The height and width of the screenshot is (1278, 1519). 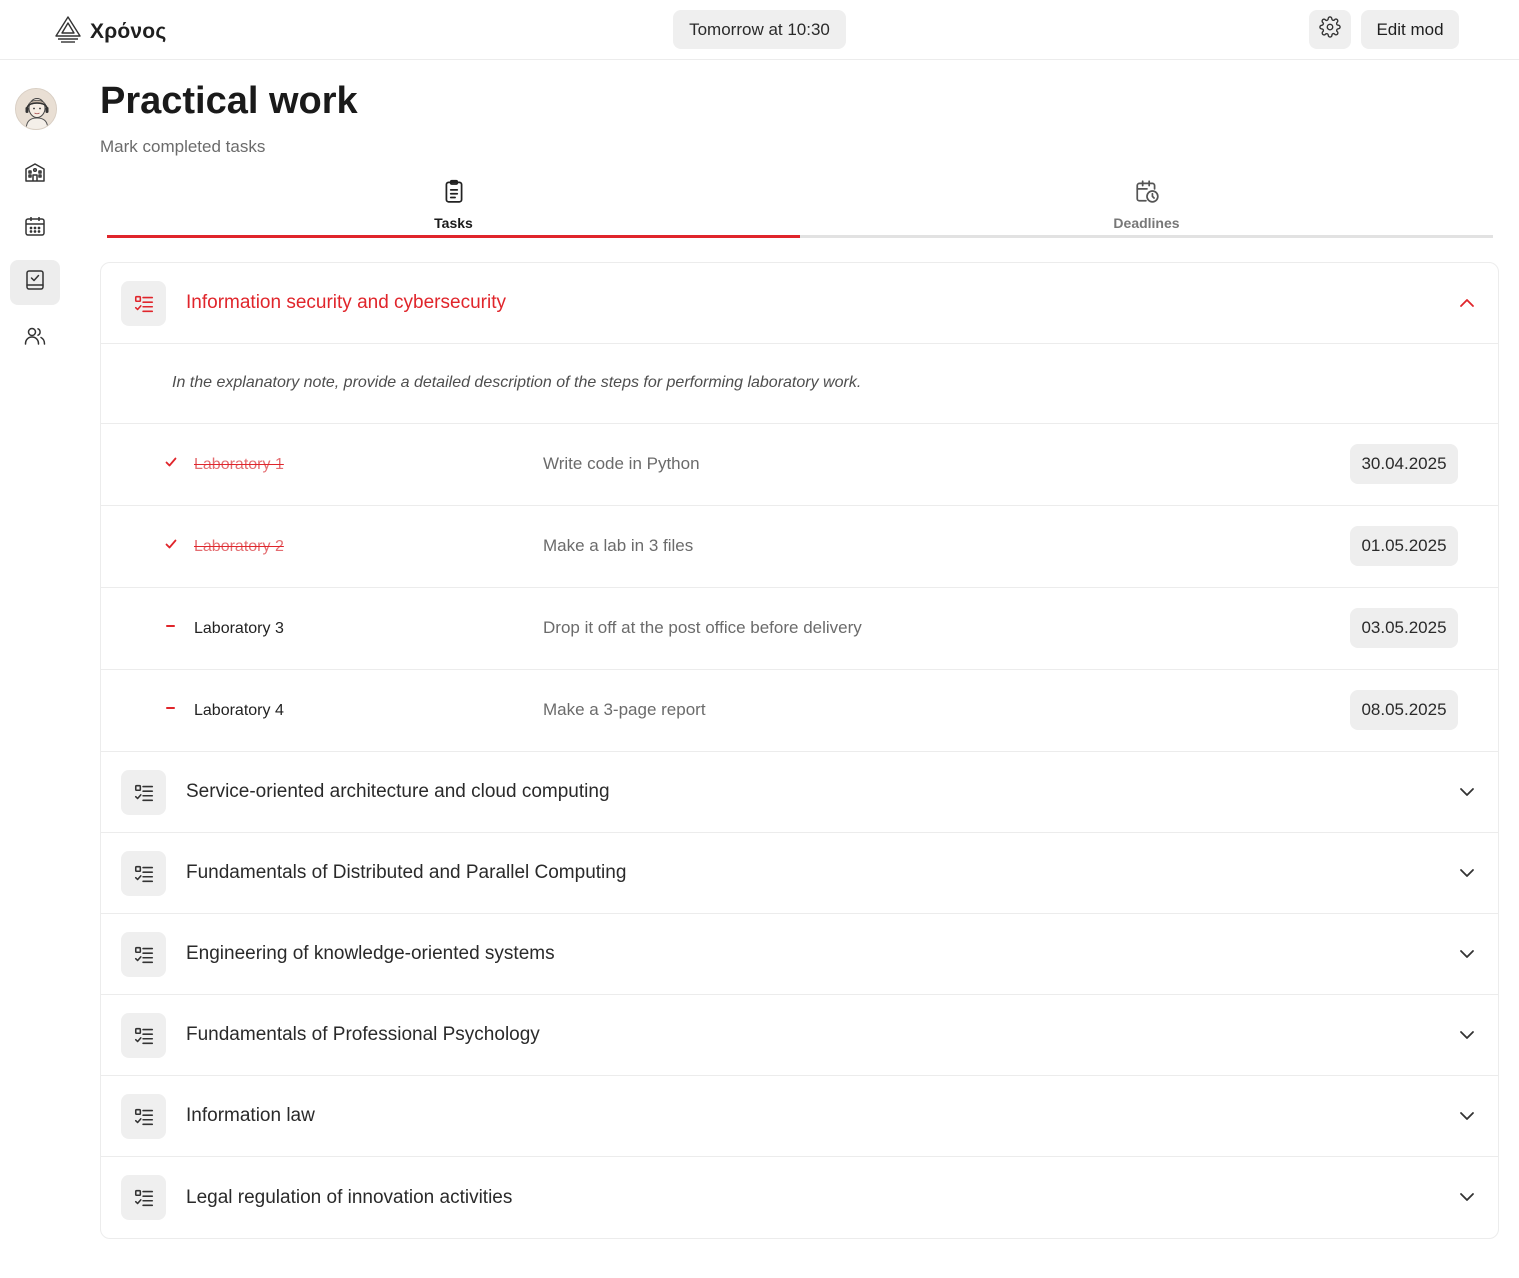 What do you see at coordinates (229, 101) in the screenshot?
I see `page-title: Practical work` at bounding box center [229, 101].